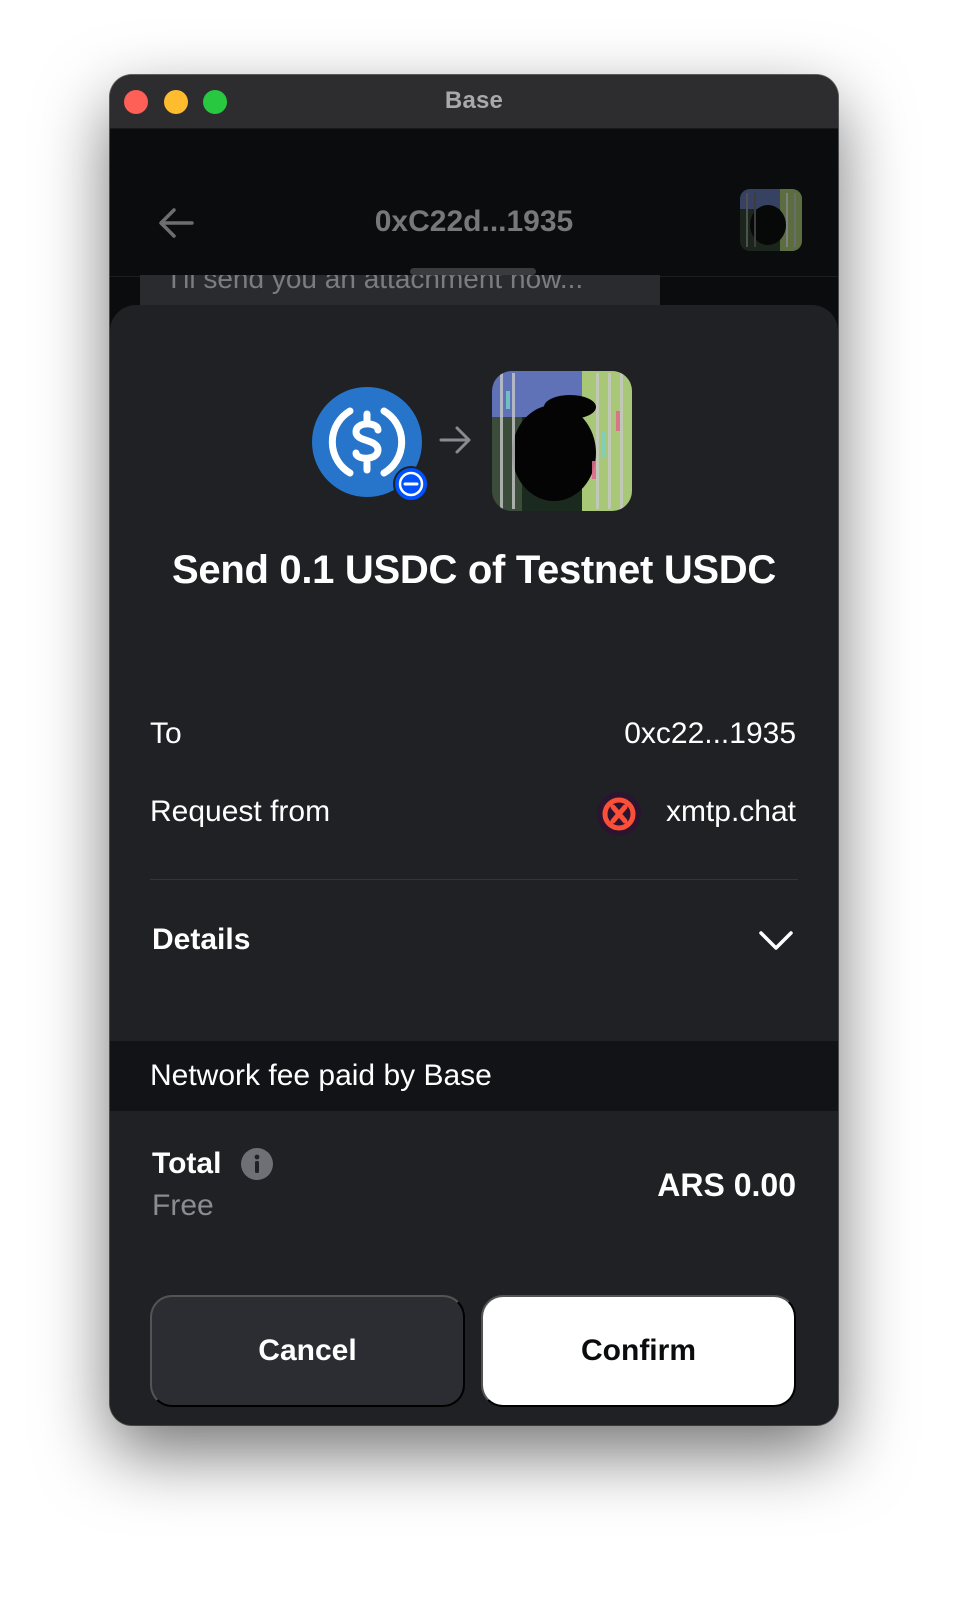 The height and width of the screenshot is (1614, 974). What do you see at coordinates (638, 1351) in the screenshot?
I see `confirm-button: Confirm` at bounding box center [638, 1351].